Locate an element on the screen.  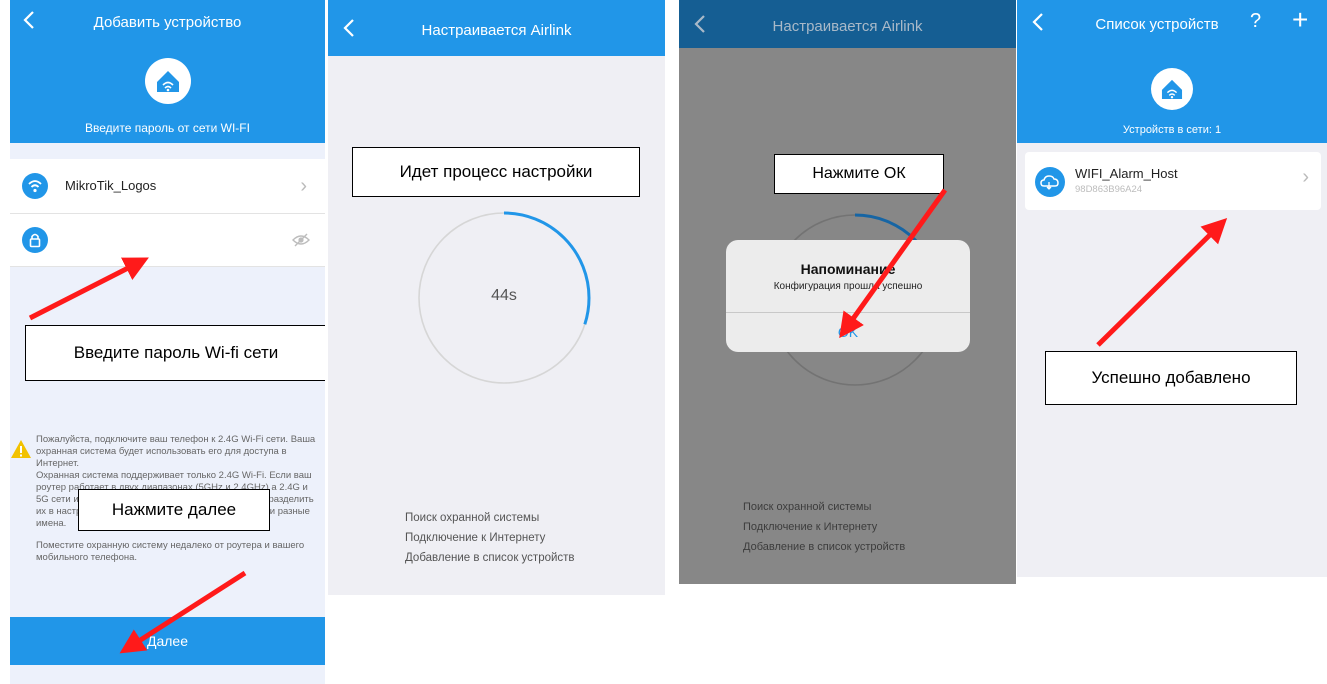
cloud-icon is located at coordinates (1050, 182).